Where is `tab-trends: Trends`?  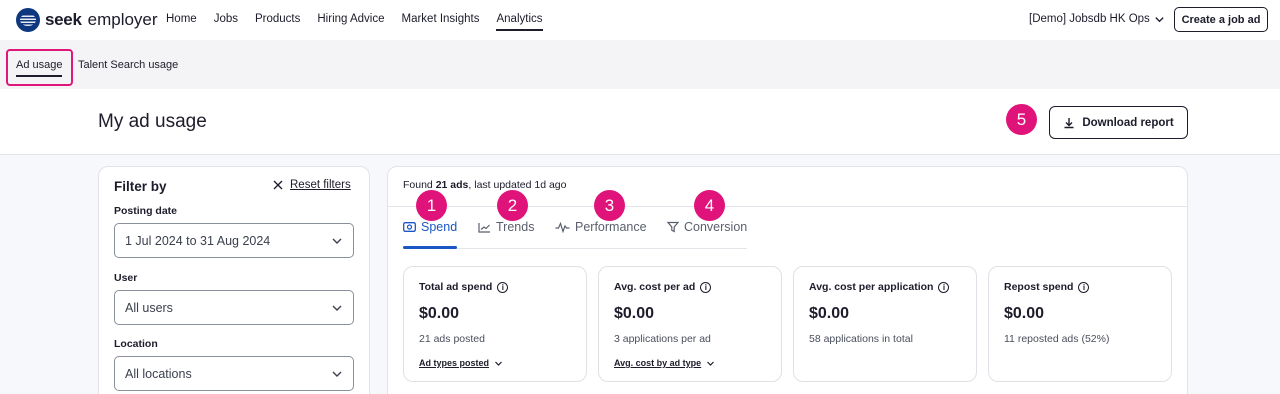 tab-trends: Trends is located at coordinates (506, 227).